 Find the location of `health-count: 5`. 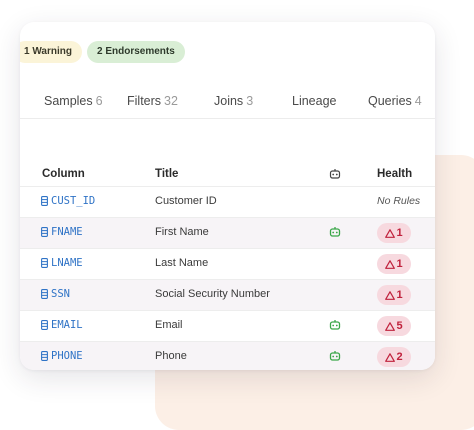

health-count: 5 is located at coordinates (399, 326).